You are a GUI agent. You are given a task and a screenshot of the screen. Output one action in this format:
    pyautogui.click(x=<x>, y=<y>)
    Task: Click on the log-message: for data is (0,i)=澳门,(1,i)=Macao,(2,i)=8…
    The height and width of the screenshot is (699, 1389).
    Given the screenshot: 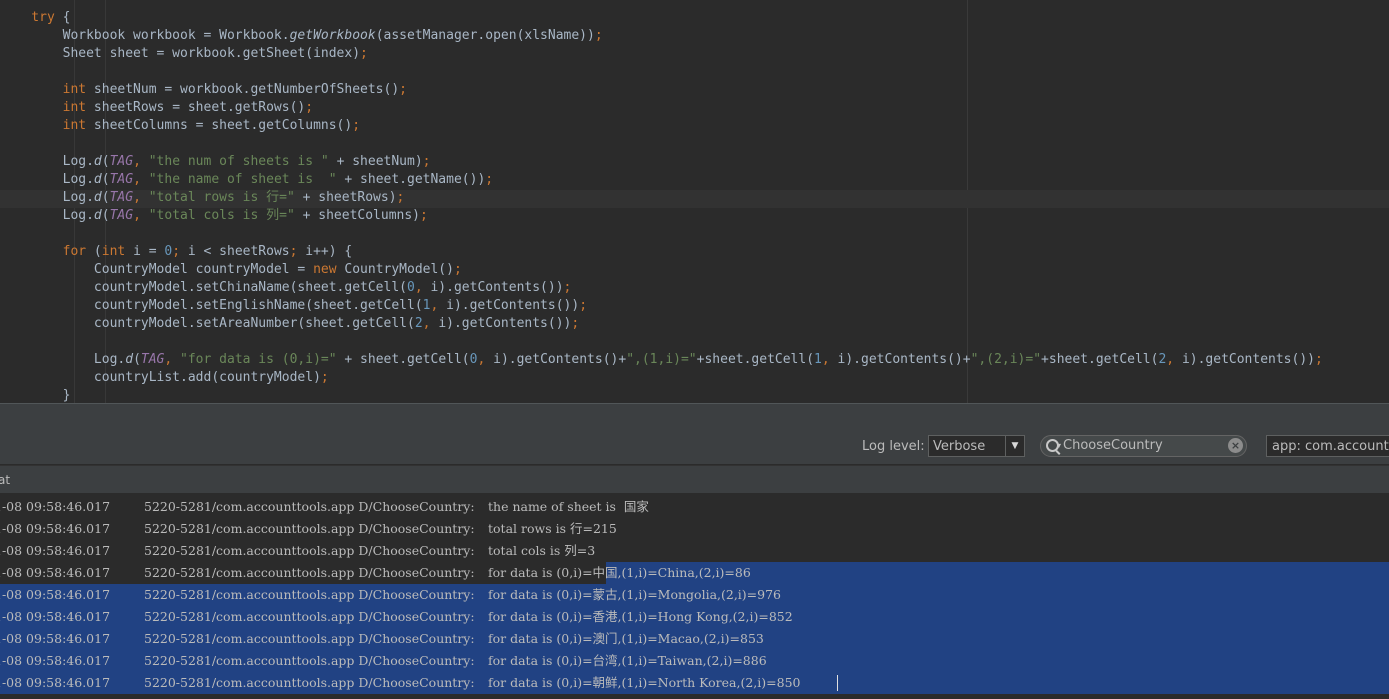 What is the action you would take?
    pyautogui.click(x=626, y=638)
    